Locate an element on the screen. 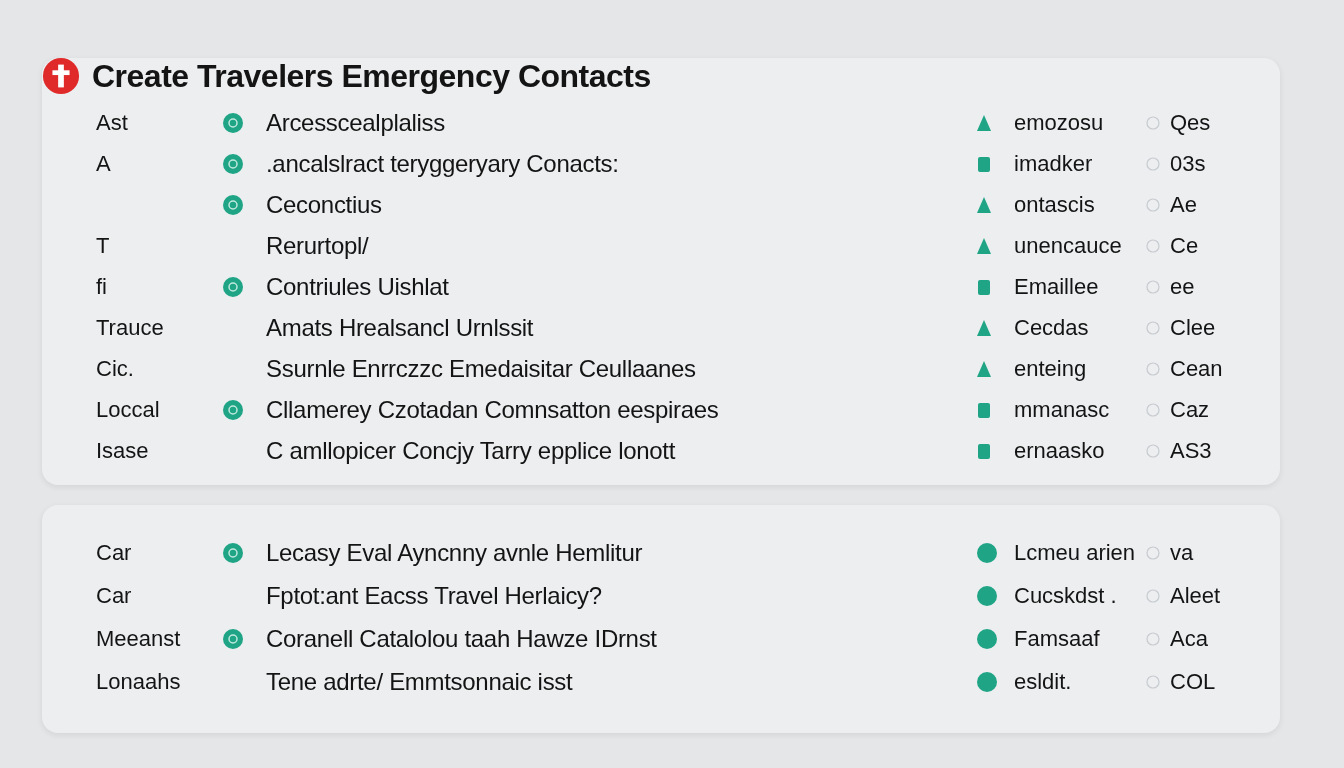  contact-code: Ae is located at coordinates (1184, 204).